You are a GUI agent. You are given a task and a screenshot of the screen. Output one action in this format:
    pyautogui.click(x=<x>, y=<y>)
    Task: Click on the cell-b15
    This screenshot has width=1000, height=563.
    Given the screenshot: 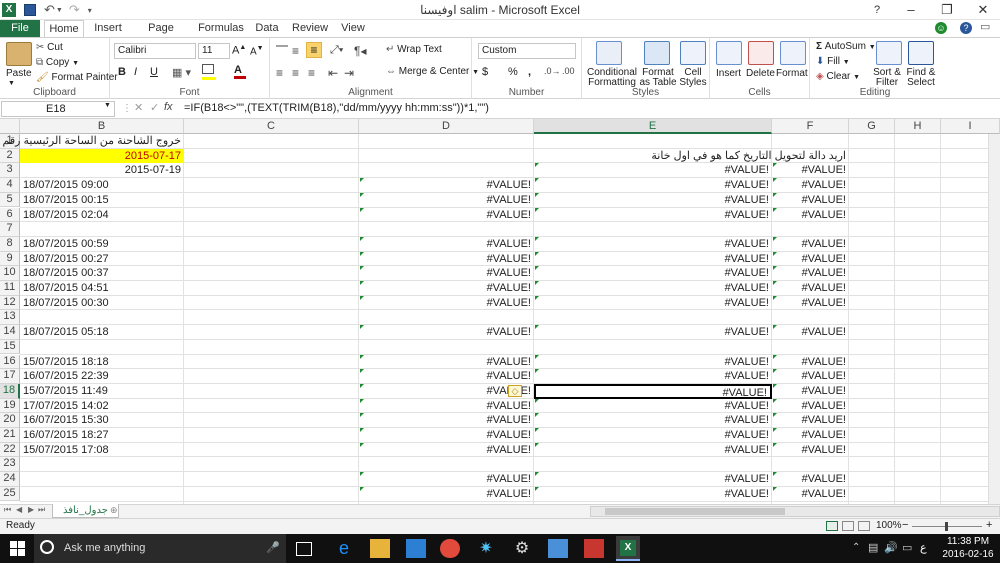 What is the action you would take?
    pyautogui.click(x=102, y=347)
    